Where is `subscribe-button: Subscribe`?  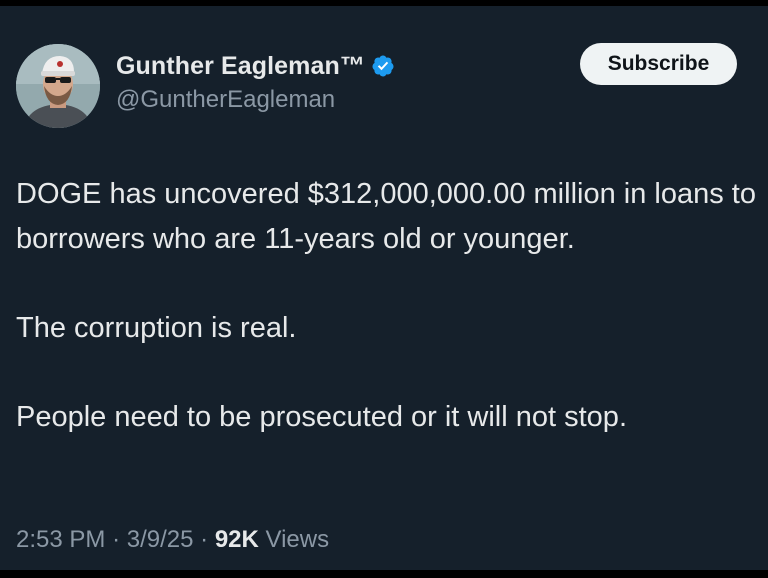
subscribe-button: Subscribe is located at coordinates (658, 64).